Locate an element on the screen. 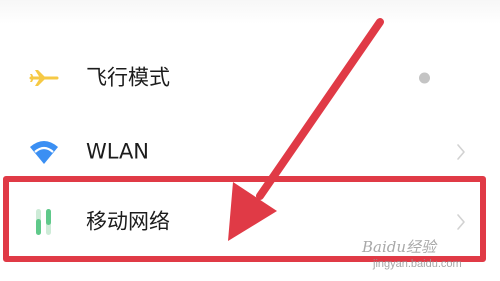 The image size is (500, 281). watermark-logo: Baidu经验 is located at coordinates (399, 247).